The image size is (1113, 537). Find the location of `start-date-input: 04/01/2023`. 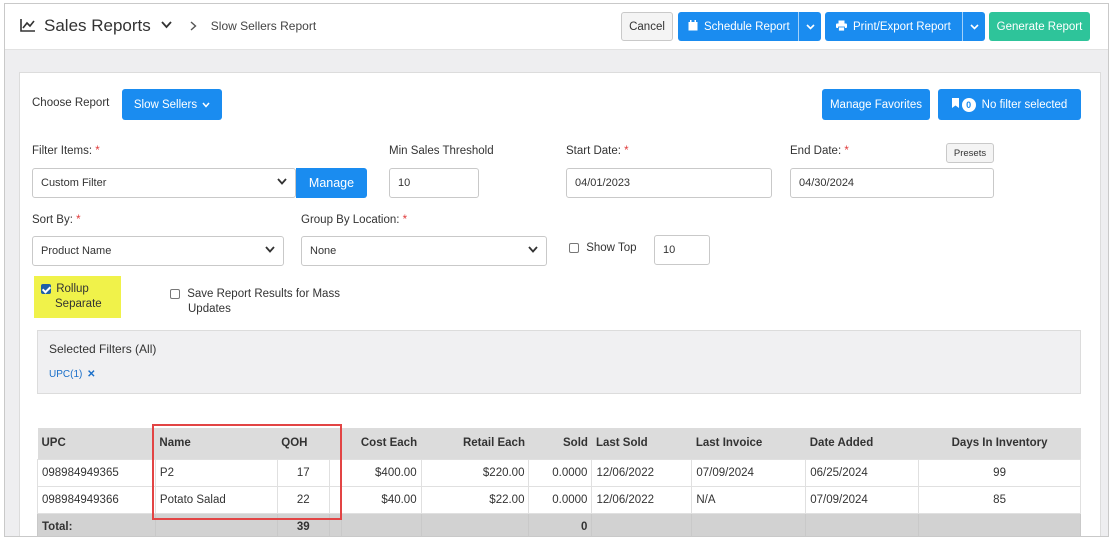

start-date-input: 04/01/2023 is located at coordinates (669, 183).